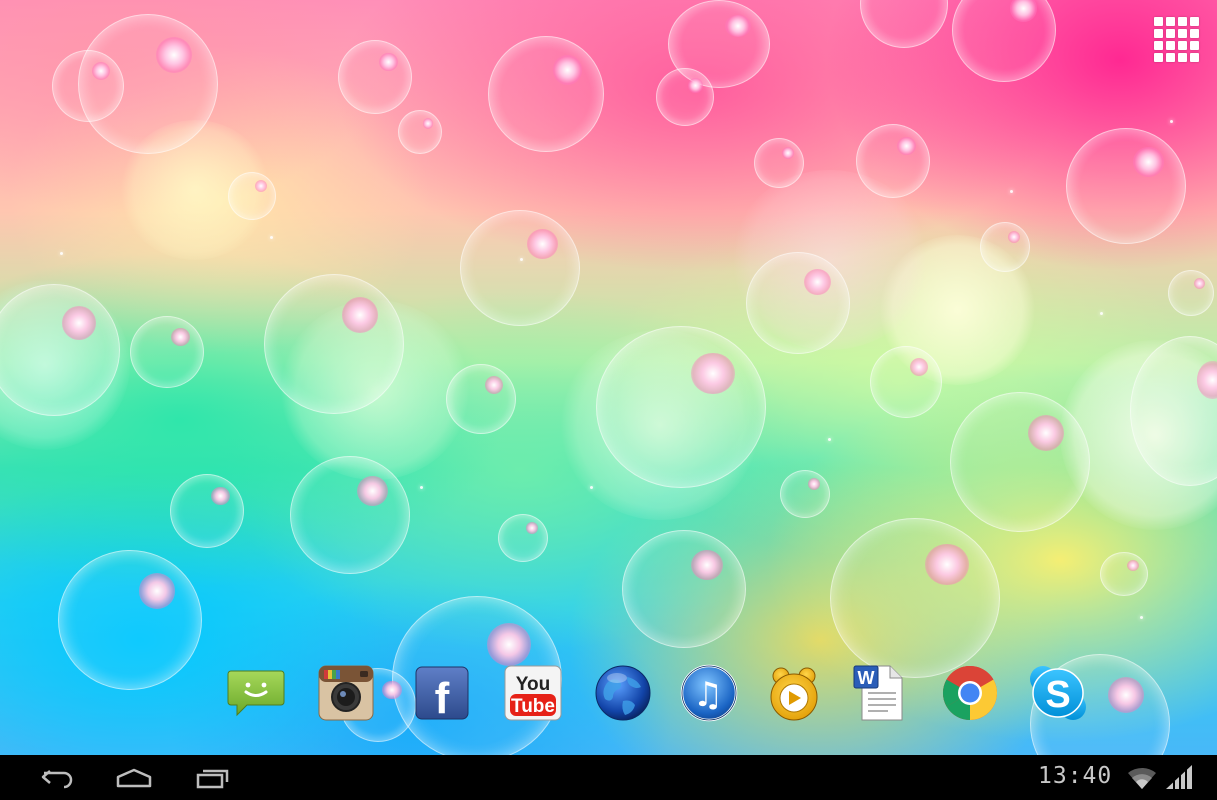  What do you see at coordinates (442, 698) in the screenshot?
I see `svg-text: f` at bounding box center [442, 698].